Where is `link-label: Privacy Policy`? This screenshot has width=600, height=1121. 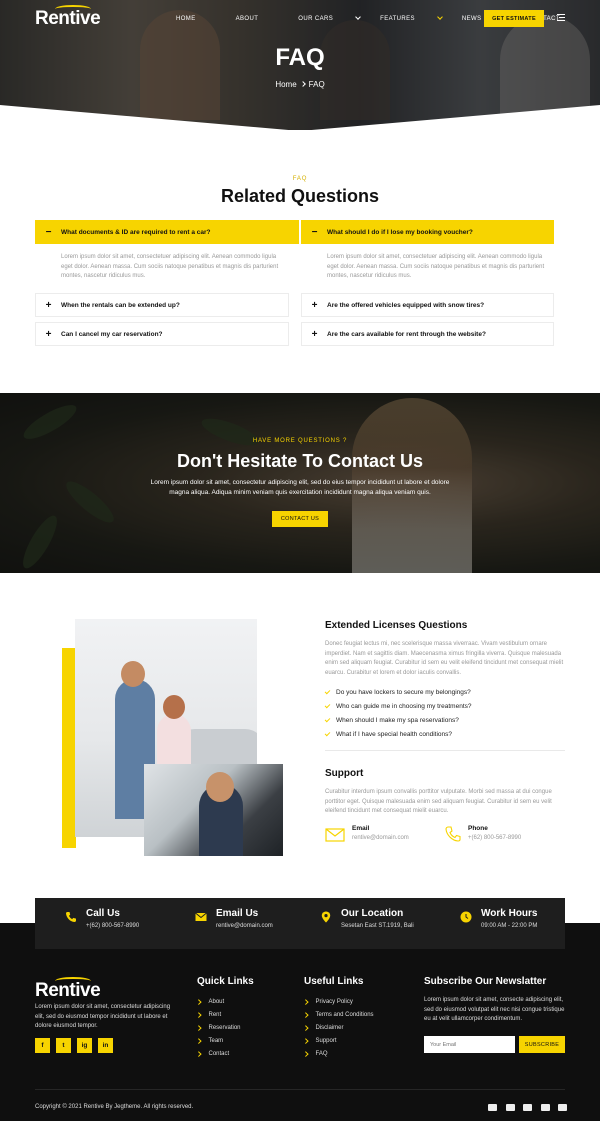
link-label: Privacy Policy is located at coordinates (334, 1001).